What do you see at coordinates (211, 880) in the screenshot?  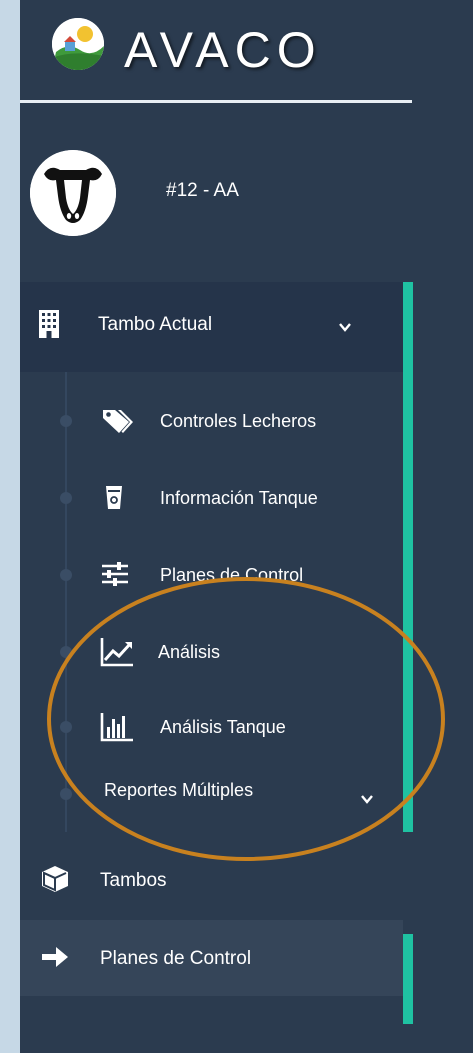 I see `menu-item-tambos: Tambos` at bounding box center [211, 880].